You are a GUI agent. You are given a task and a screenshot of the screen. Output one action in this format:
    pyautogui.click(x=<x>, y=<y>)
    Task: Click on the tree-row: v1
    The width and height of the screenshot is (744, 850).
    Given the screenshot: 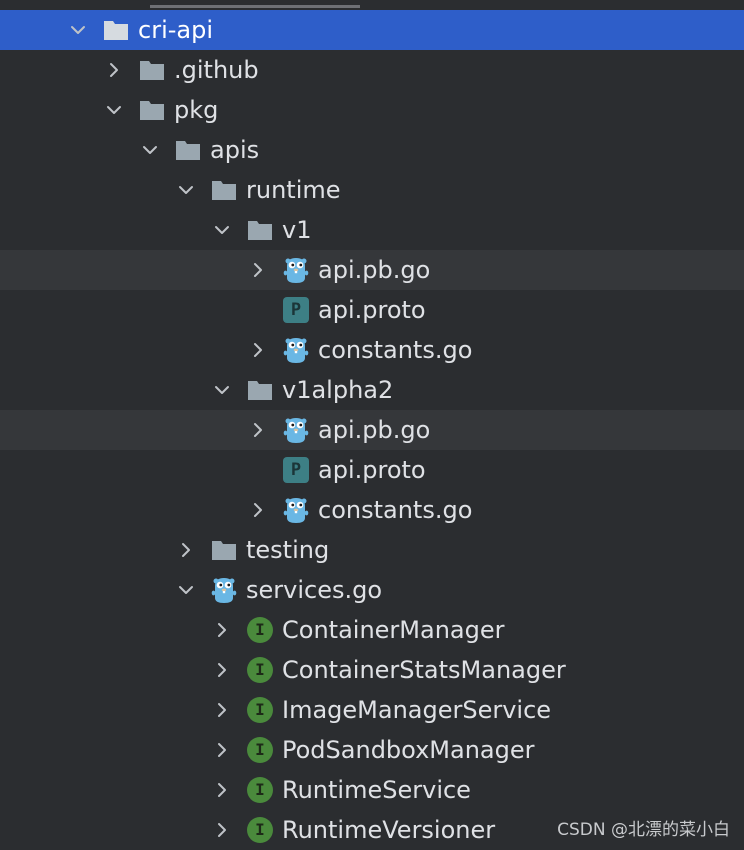 What is the action you would take?
    pyautogui.click(x=372, y=230)
    